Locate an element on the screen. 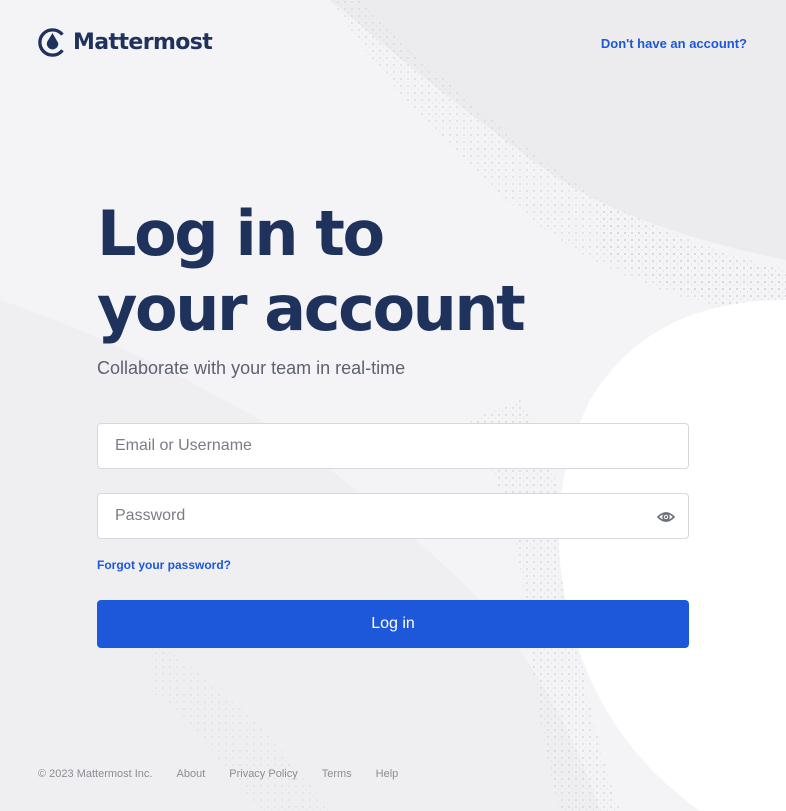 The height and width of the screenshot is (811, 786). password-field is located at coordinates (393, 516).